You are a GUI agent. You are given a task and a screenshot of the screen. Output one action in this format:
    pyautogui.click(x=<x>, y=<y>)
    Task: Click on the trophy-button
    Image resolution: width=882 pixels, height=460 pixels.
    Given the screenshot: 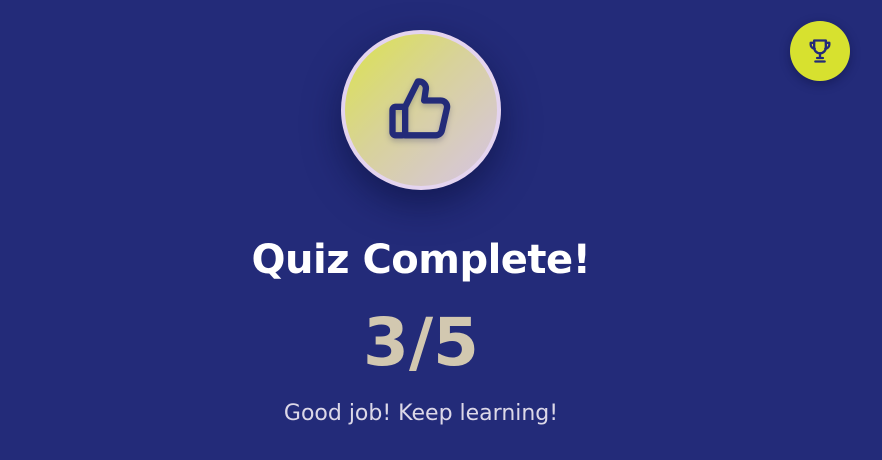 What is the action you would take?
    pyautogui.click(x=820, y=51)
    